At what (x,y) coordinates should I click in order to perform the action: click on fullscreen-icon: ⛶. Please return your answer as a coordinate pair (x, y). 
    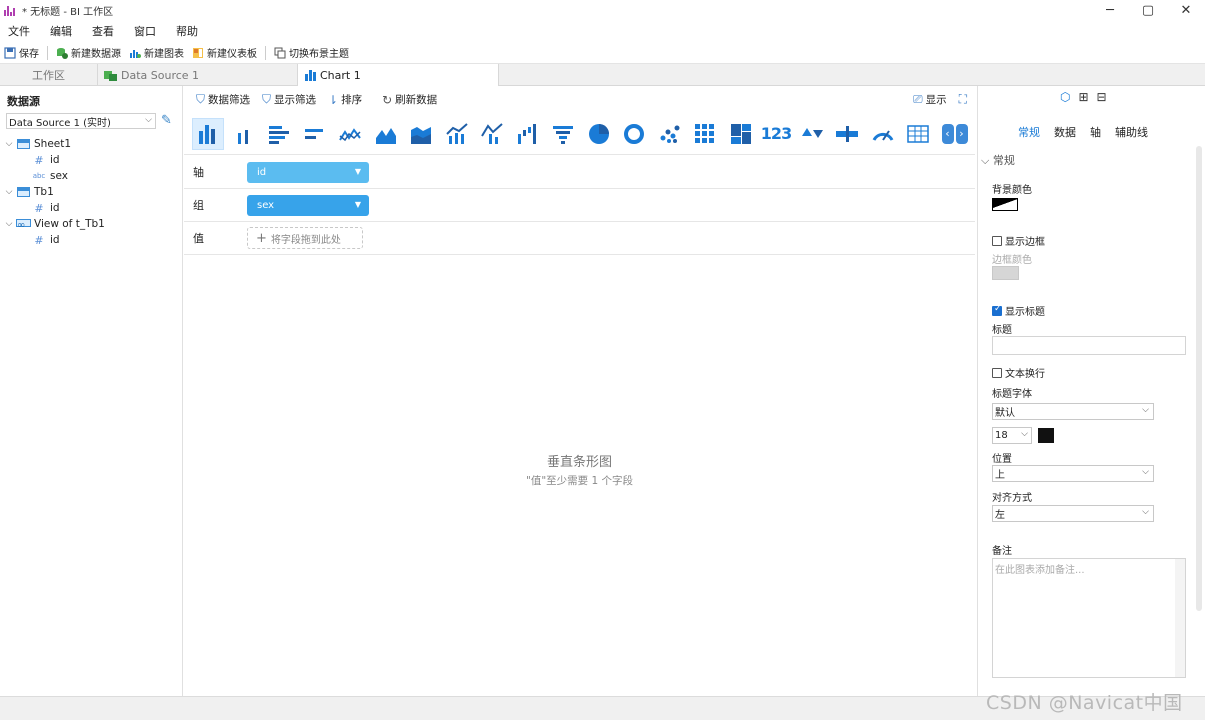
    Looking at the image, I should click on (963, 99).